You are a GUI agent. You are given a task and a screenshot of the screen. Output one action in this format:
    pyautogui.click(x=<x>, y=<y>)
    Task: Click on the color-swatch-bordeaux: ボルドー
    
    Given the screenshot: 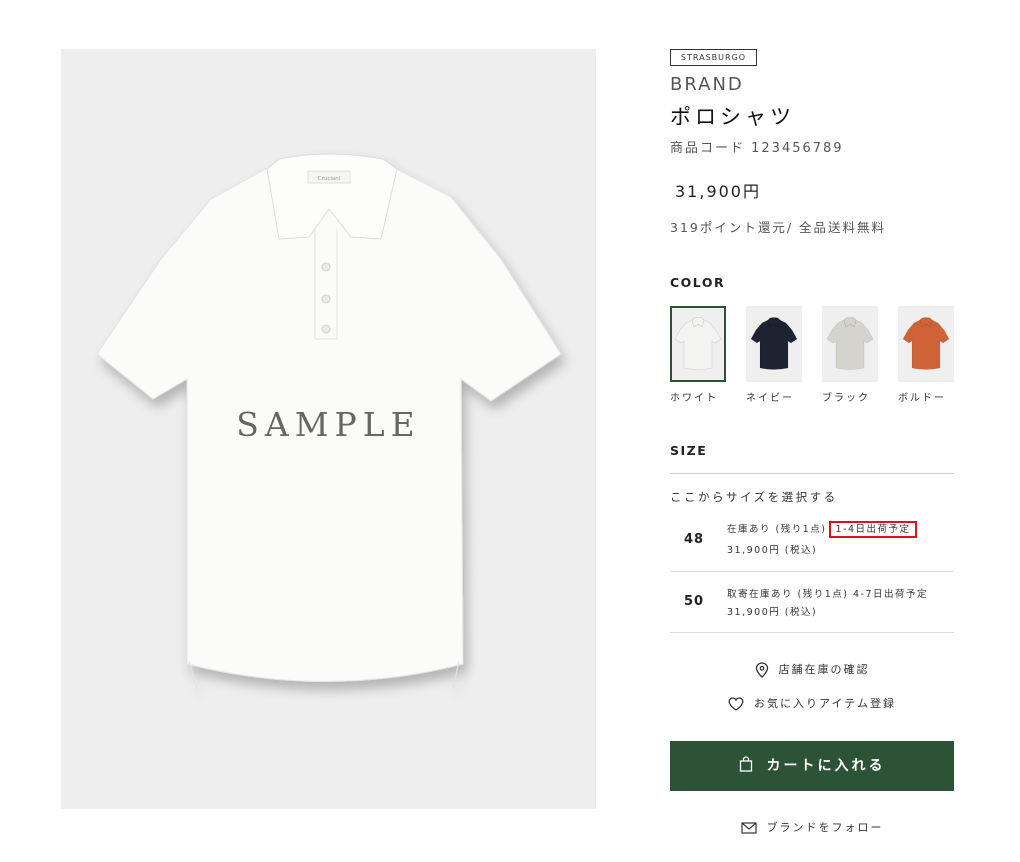 What is the action you would take?
    pyautogui.click(x=926, y=355)
    